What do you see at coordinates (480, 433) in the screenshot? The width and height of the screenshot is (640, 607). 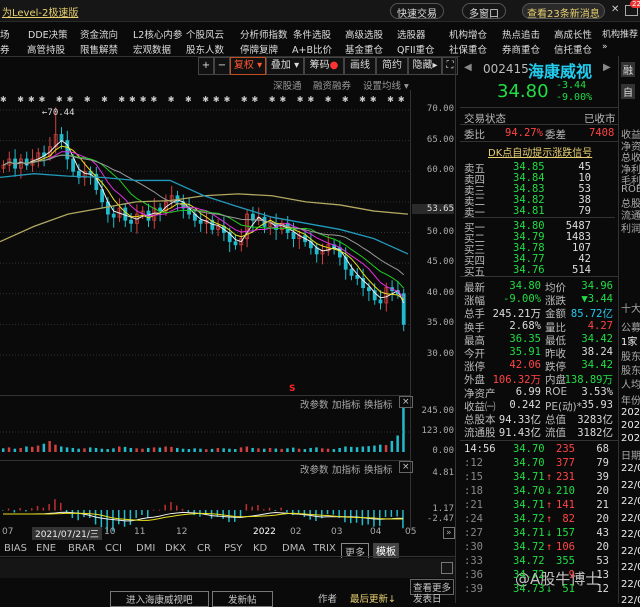 I see `stat-label: 流通股` at bounding box center [480, 433].